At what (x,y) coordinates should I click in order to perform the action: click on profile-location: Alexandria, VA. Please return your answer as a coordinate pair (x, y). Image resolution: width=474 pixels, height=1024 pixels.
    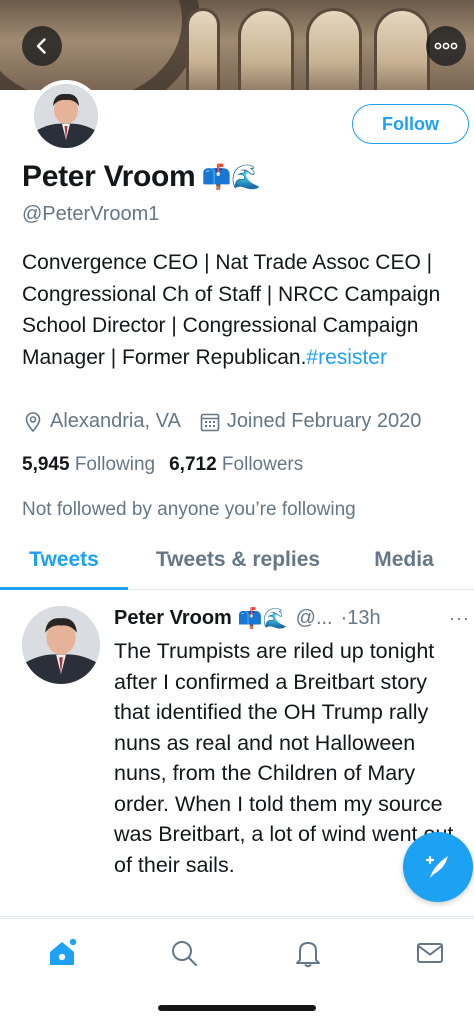
    Looking at the image, I should click on (101, 421).